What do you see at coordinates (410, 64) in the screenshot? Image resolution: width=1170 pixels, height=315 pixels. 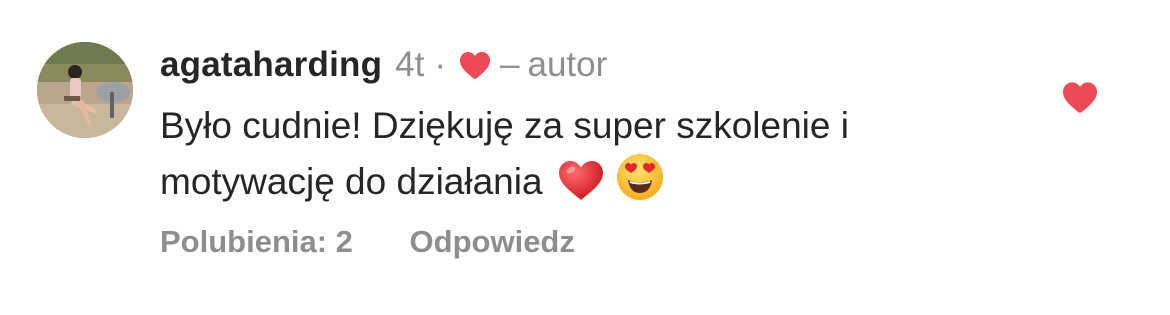 I see `timestamp: 4t` at bounding box center [410, 64].